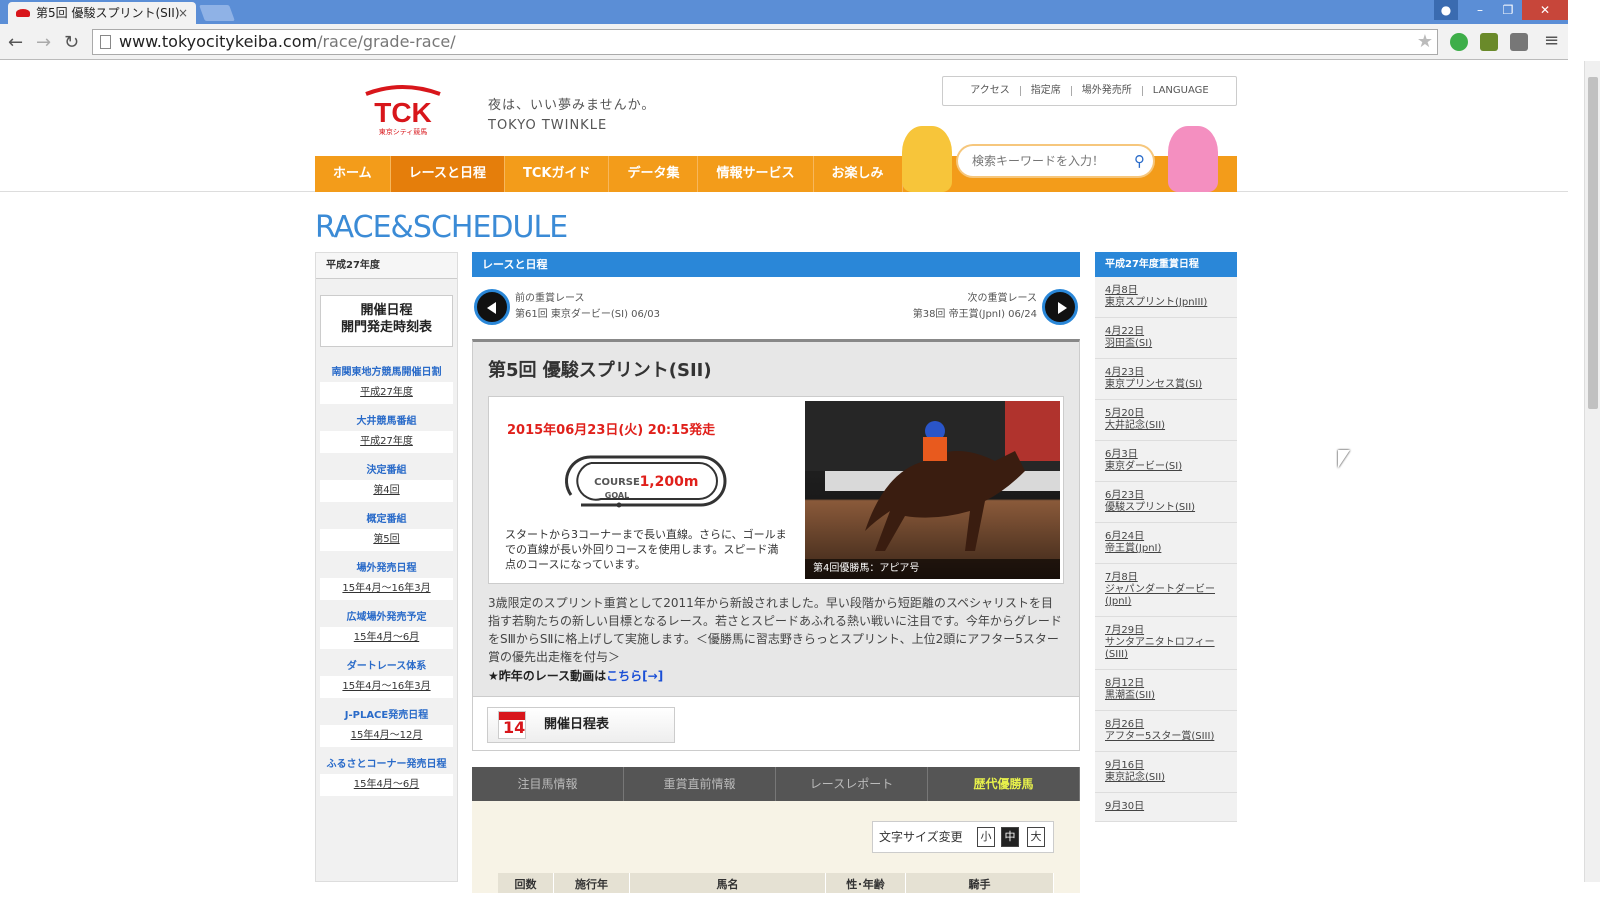  I want to click on svg-text: COURSE, so click(617, 482).